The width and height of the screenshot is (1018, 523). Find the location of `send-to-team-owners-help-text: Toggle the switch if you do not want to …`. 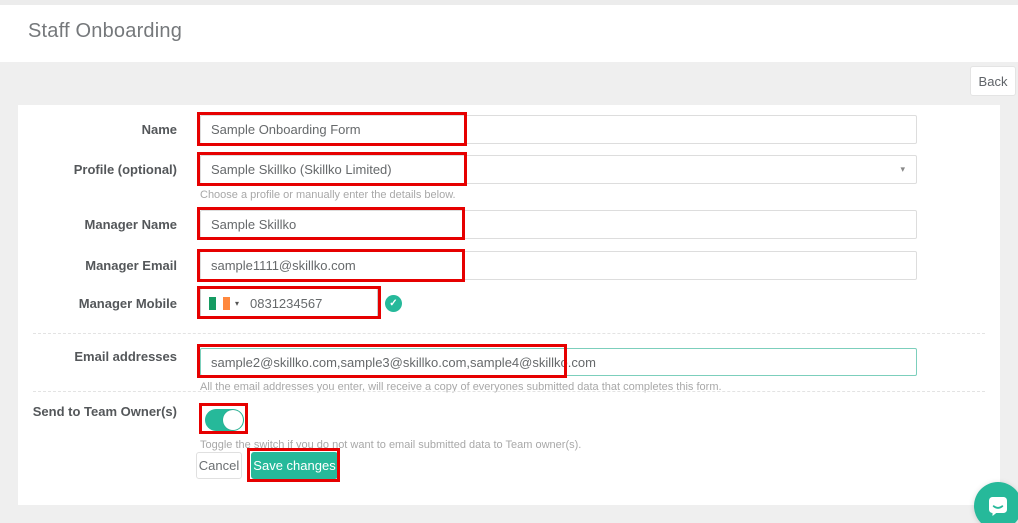

send-to-team-owners-help-text: Toggle the switch if you do not want to … is located at coordinates (391, 445).